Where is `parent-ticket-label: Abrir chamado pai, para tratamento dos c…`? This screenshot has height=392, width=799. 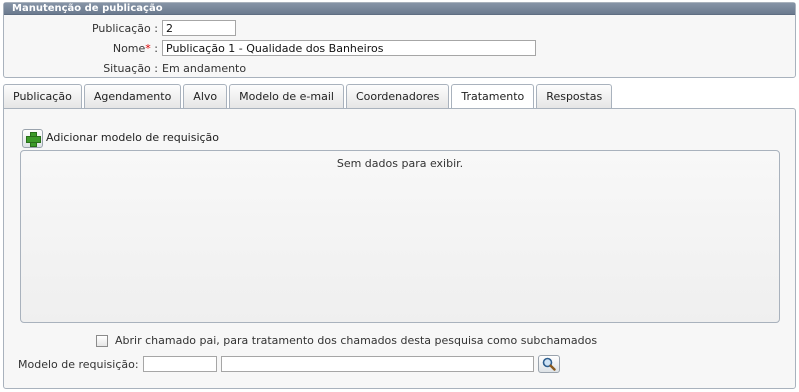 parent-ticket-label: Abrir chamado pai, para tratamento dos c… is located at coordinates (356, 340).